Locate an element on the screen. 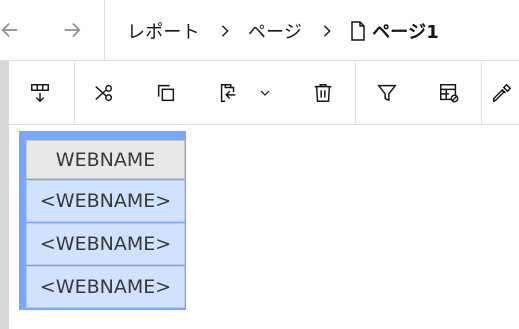 Image resolution: width=519 pixels, height=329 pixels. breadcrumb: レポート ページ ページ1 is located at coordinates (283, 30).